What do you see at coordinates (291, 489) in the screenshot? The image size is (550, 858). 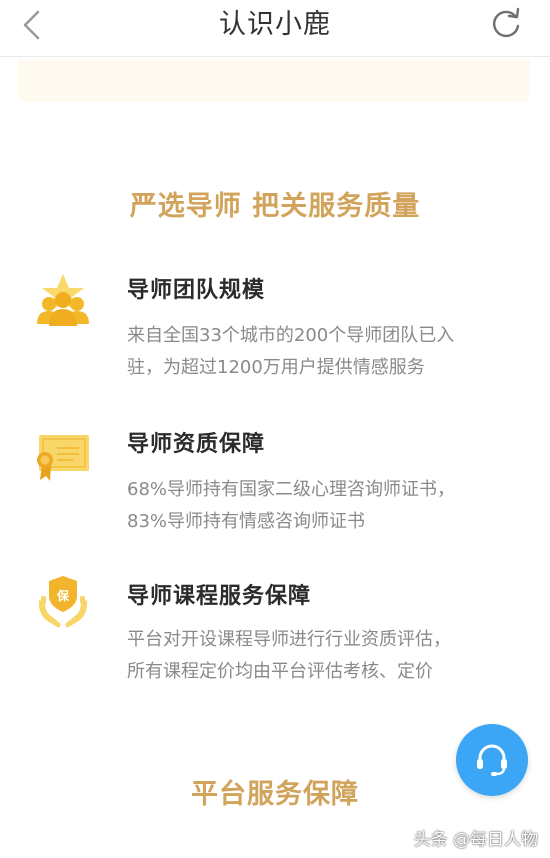 I see `feature-desc-line: 68%导师持有国家二级心理咨询师证书，` at bounding box center [291, 489].